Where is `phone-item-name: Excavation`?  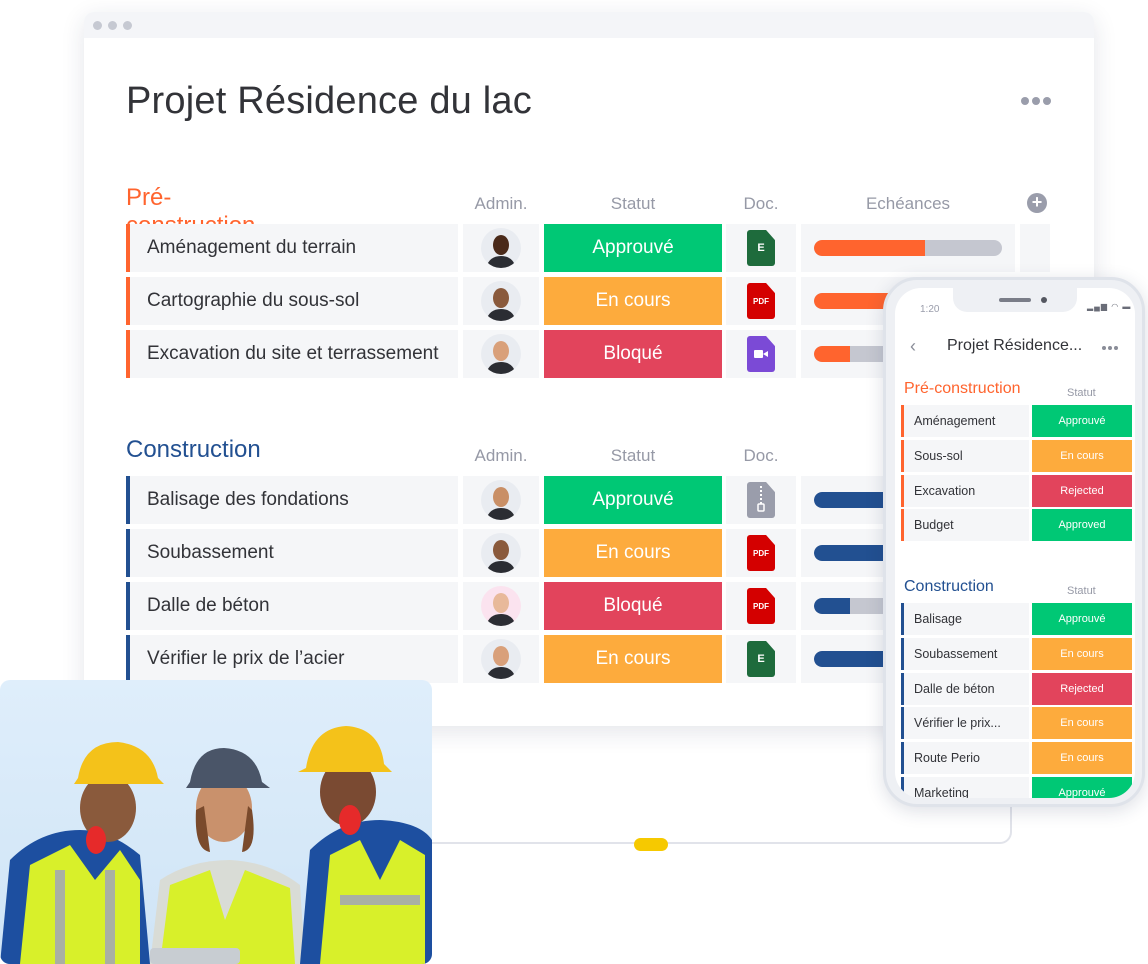 phone-item-name: Excavation is located at coordinates (965, 490).